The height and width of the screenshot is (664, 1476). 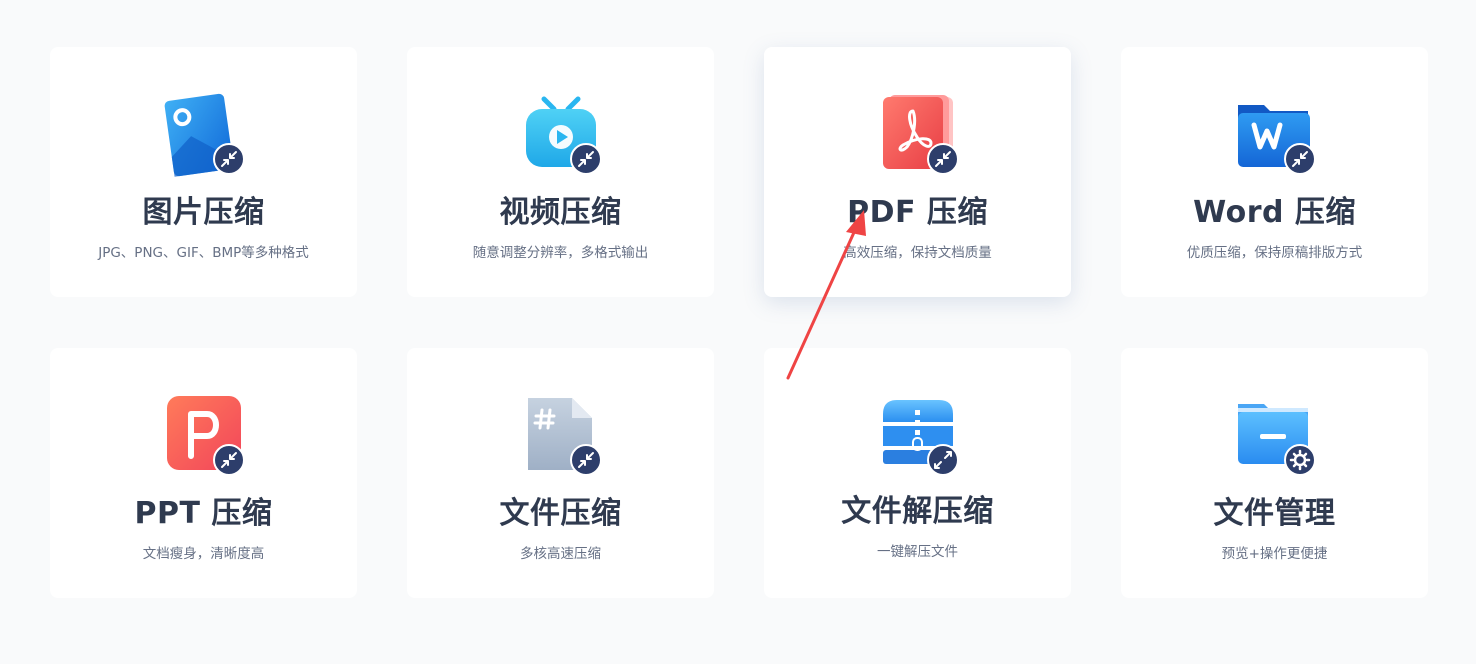 What do you see at coordinates (560, 253) in the screenshot?
I see `card-description: 随意调整分辨率，多格式输出` at bounding box center [560, 253].